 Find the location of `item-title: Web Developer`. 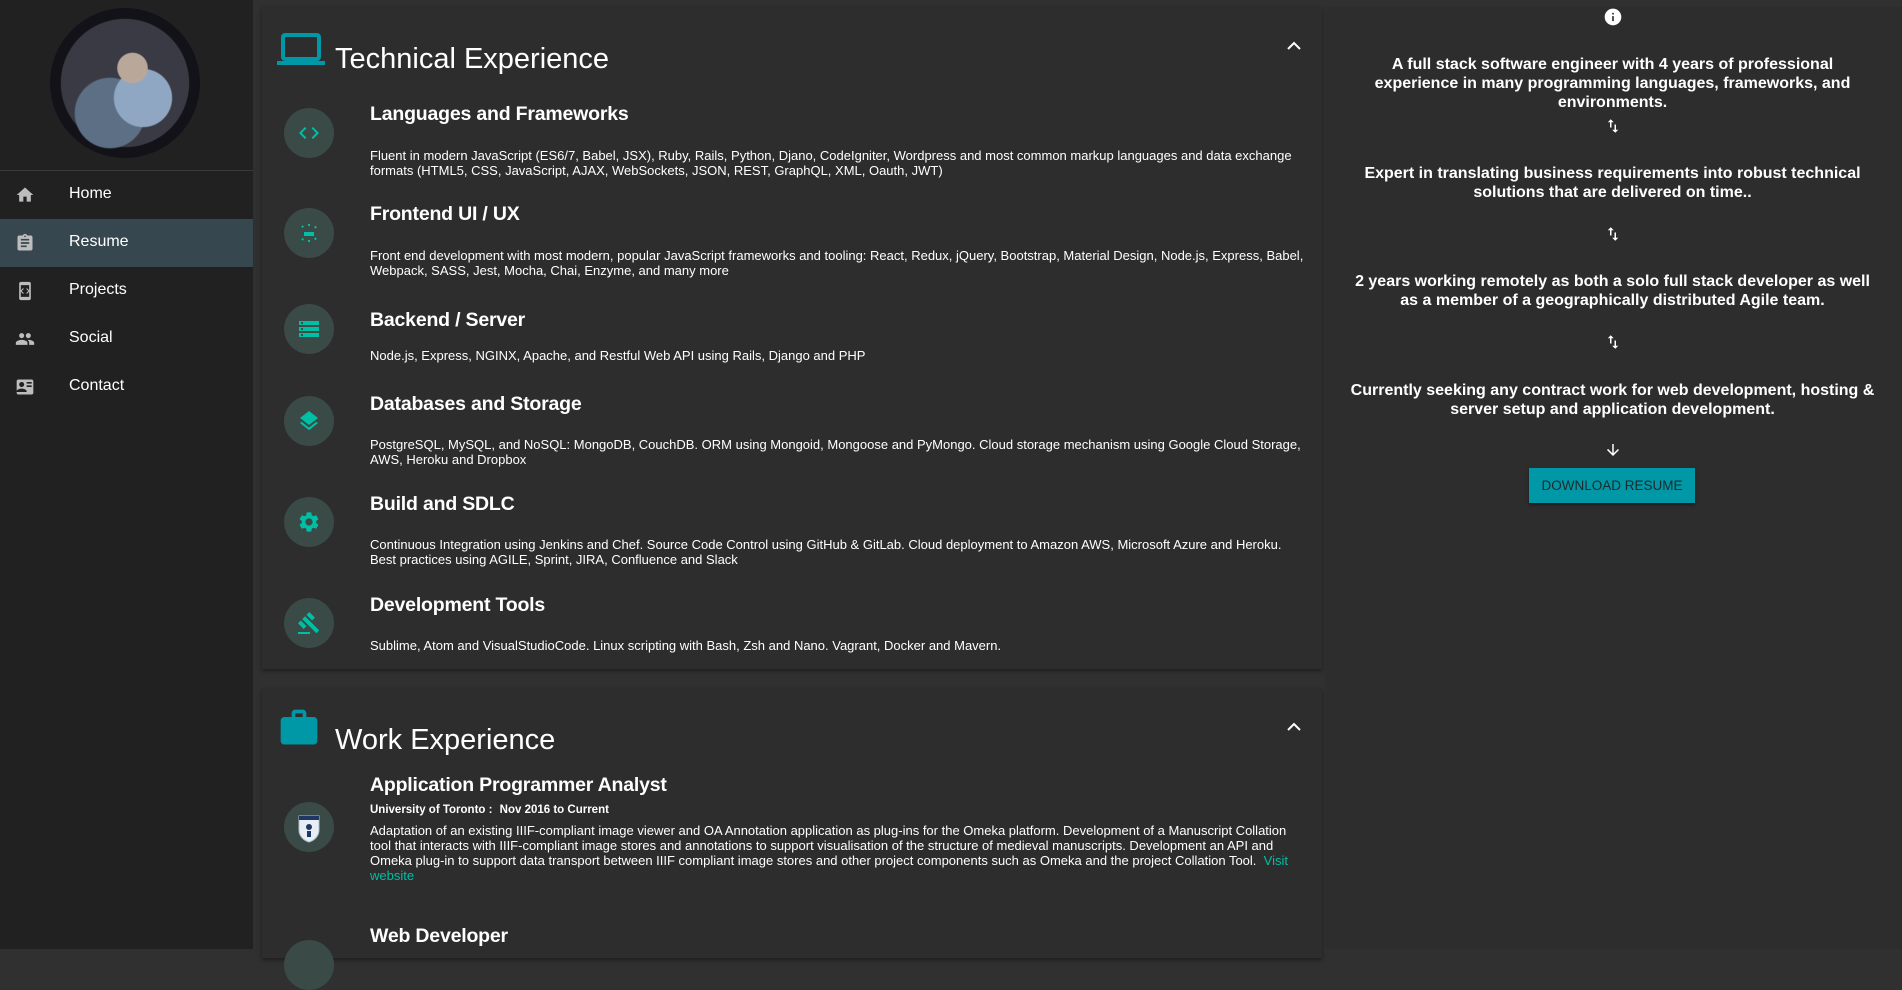

item-title: Web Developer is located at coordinates (439, 936).